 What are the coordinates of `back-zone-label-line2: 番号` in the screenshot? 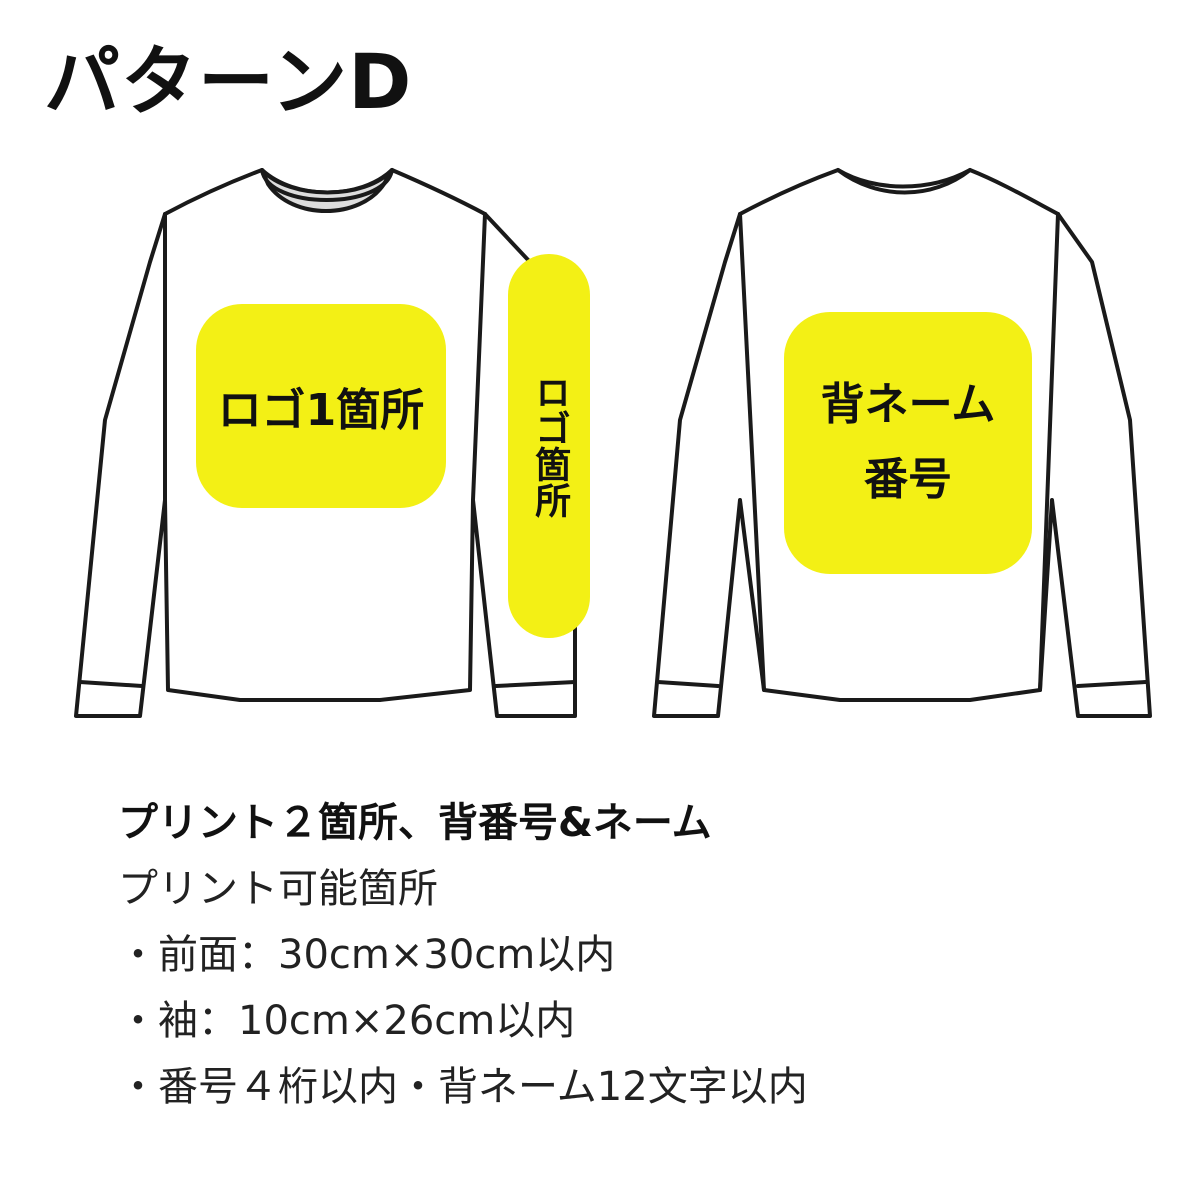 It's located at (908, 479).